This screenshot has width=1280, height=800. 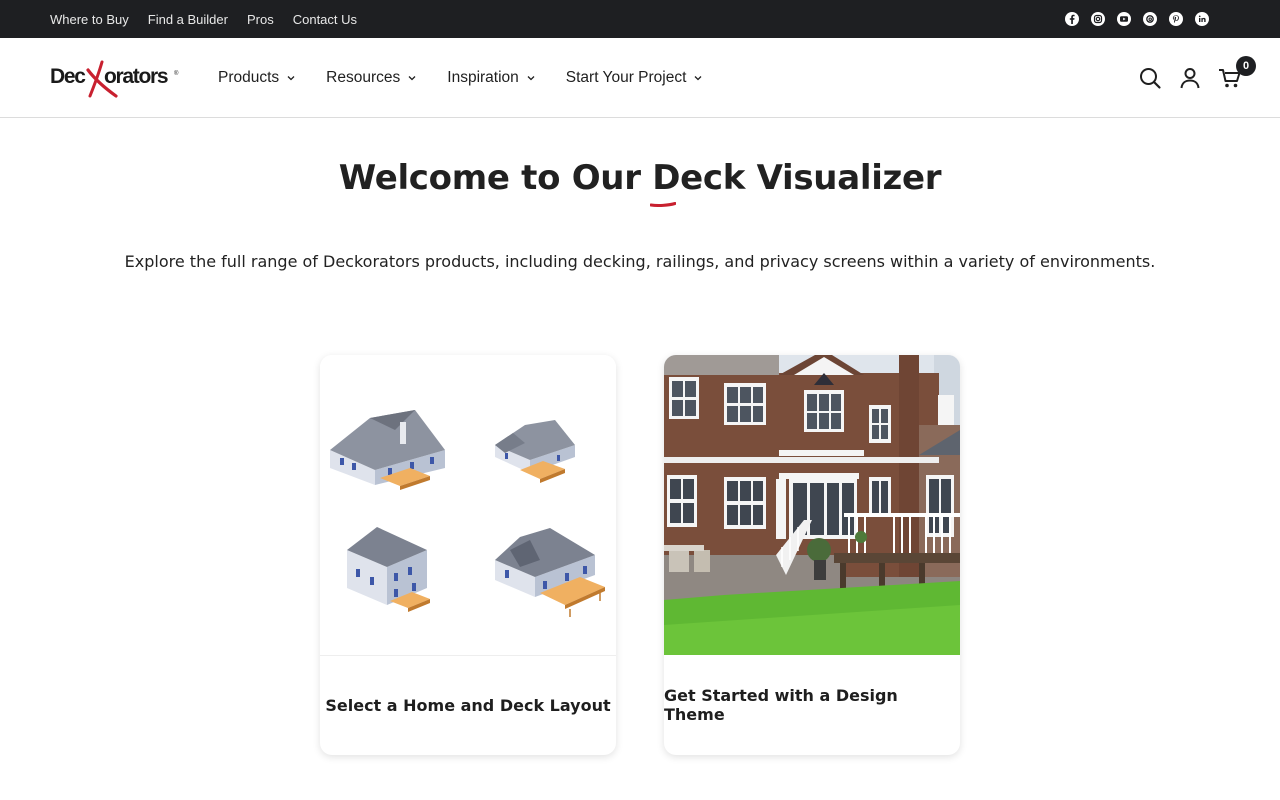 What do you see at coordinates (640, 178) in the screenshot?
I see `page-title: Welcome to Our Deck Visualizer` at bounding box center [640, 178].